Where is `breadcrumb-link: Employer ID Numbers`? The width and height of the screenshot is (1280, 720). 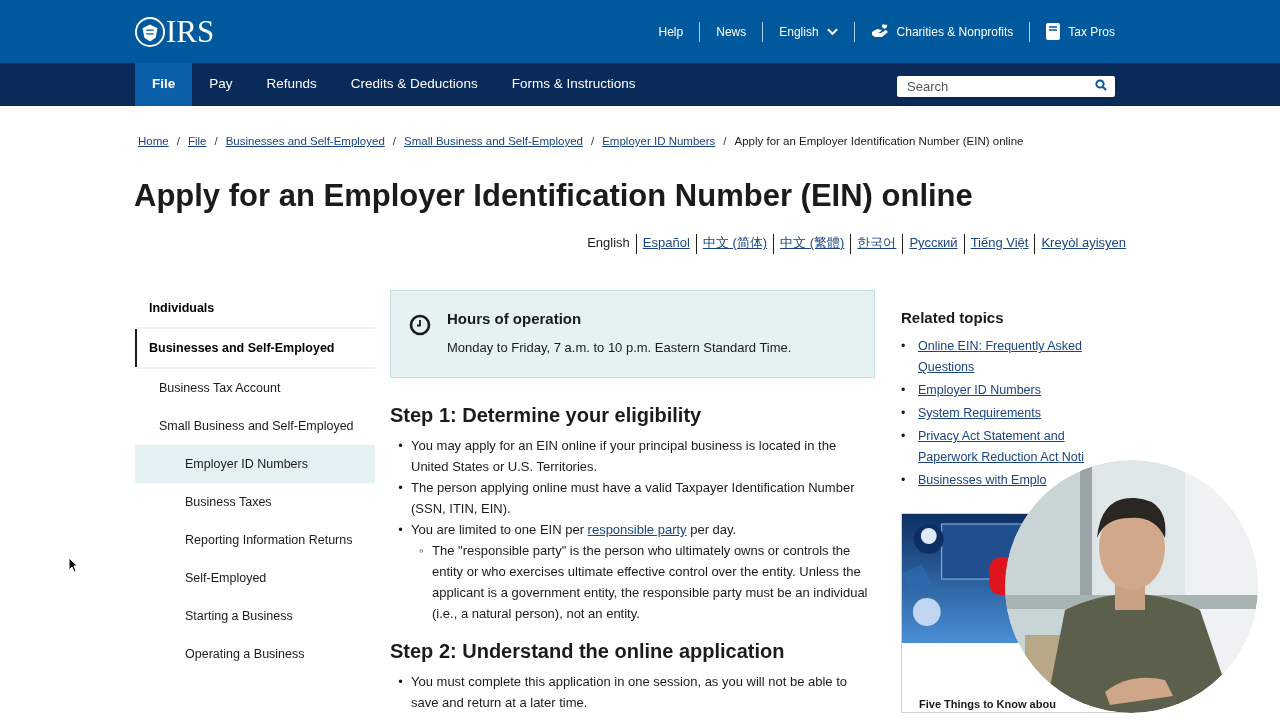
breadcrumb-link: Employer ID Numbers is located at coordinates (659, 141).